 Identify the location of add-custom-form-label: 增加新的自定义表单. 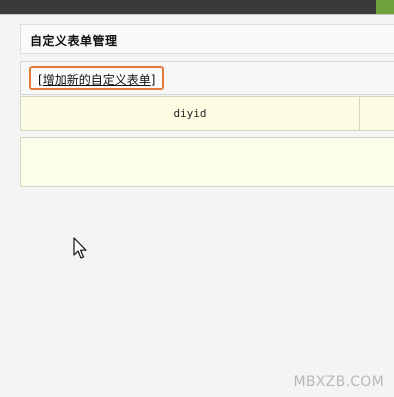
(96, 80).